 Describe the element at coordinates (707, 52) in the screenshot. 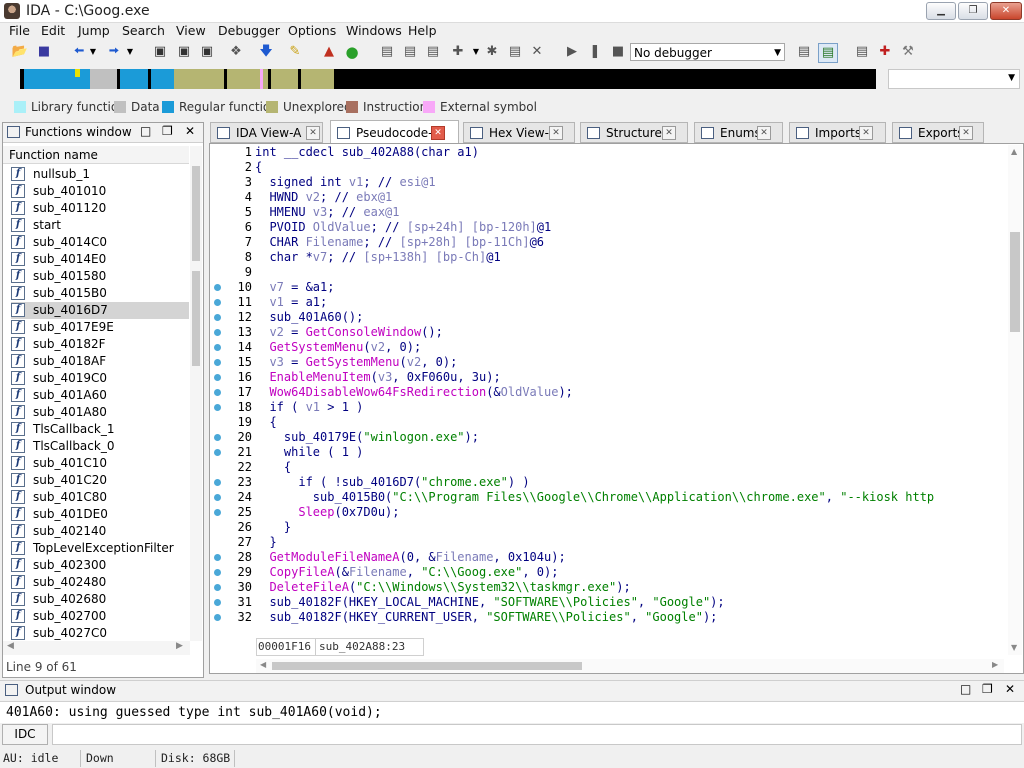

I see `debugger-select: No debugger ▼` at that location.